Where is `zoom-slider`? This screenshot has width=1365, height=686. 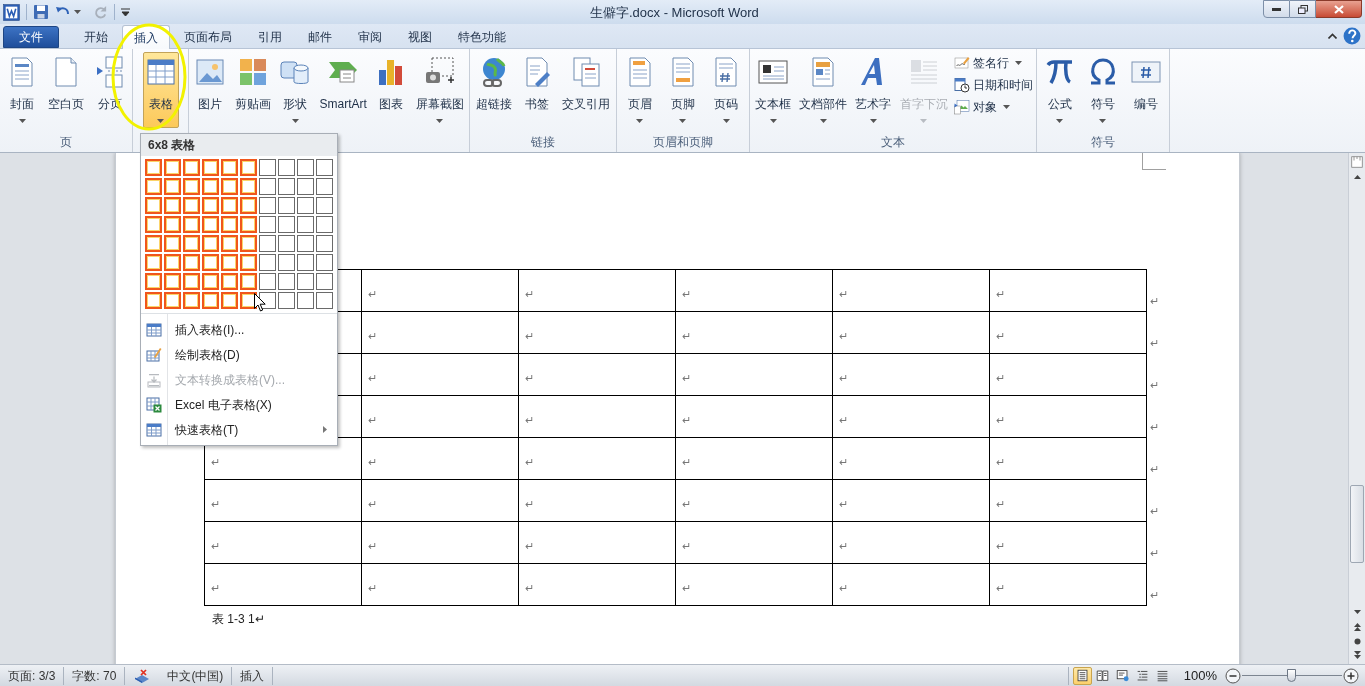
zoom-slider is located at coordinates (1292, 675).